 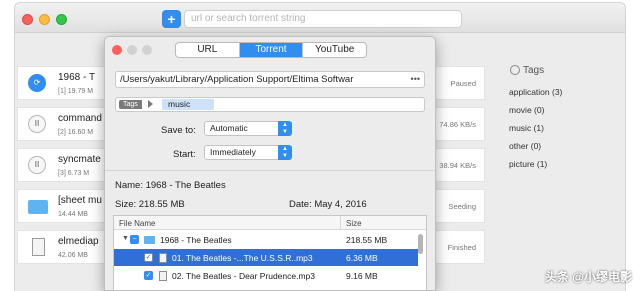 I want to click on dialog-close-button, so click(x=117, y=50).